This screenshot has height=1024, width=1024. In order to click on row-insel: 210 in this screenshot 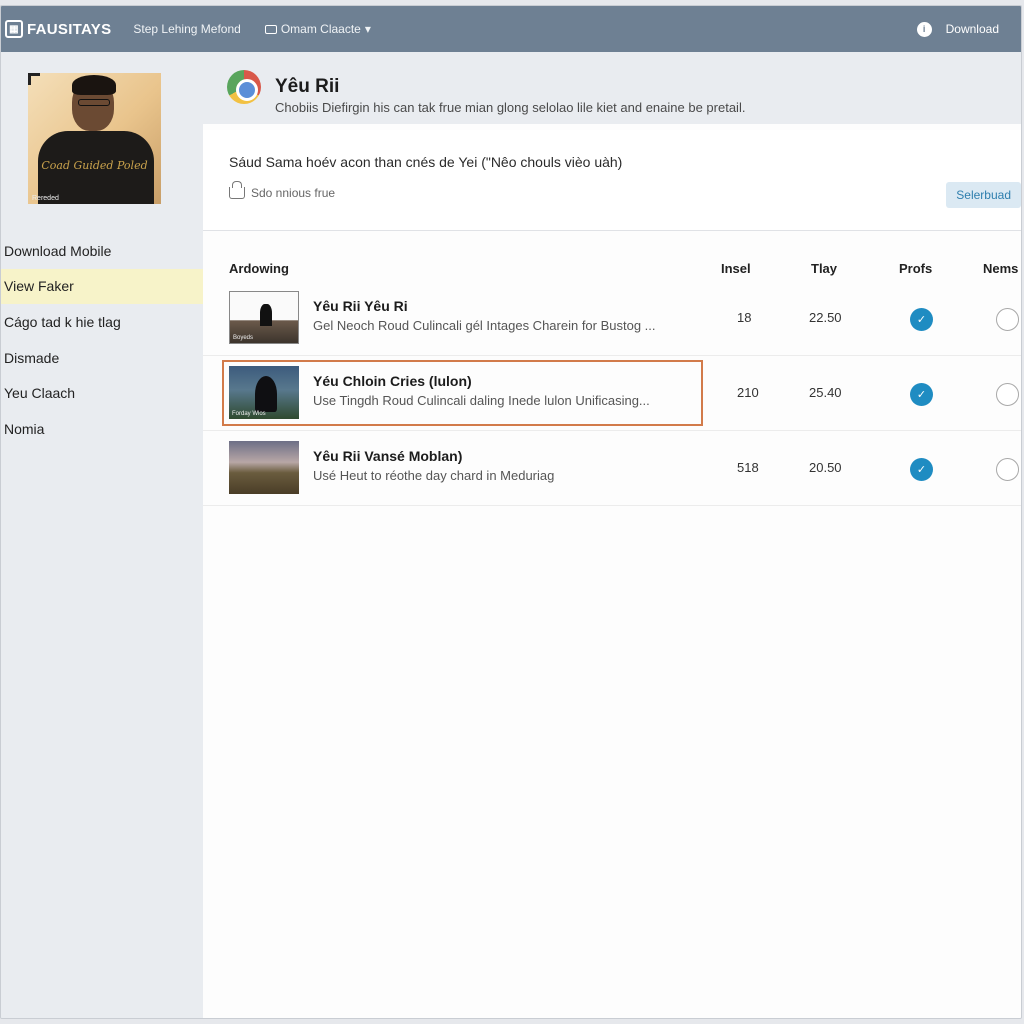, I will do `click(748, 392)`.